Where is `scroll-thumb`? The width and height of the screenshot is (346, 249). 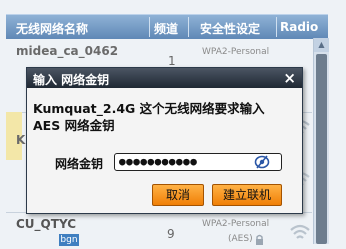 scroll-thumb is located at coordinates (321, 149).